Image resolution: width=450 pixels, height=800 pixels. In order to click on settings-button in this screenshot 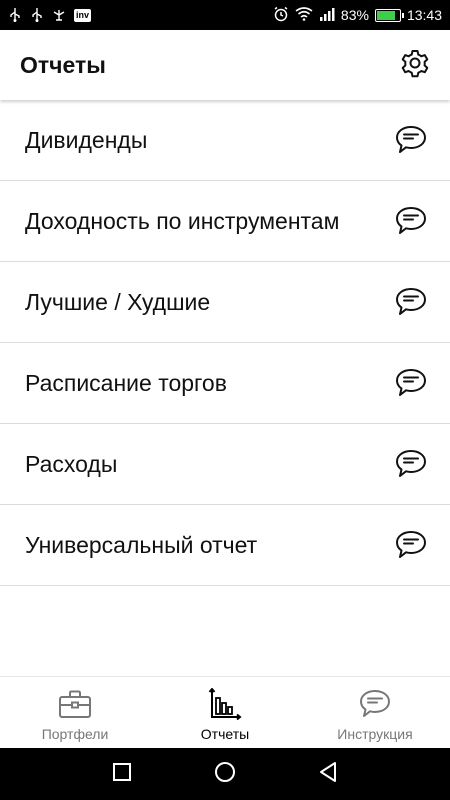, I will do `click(415, 65)`.